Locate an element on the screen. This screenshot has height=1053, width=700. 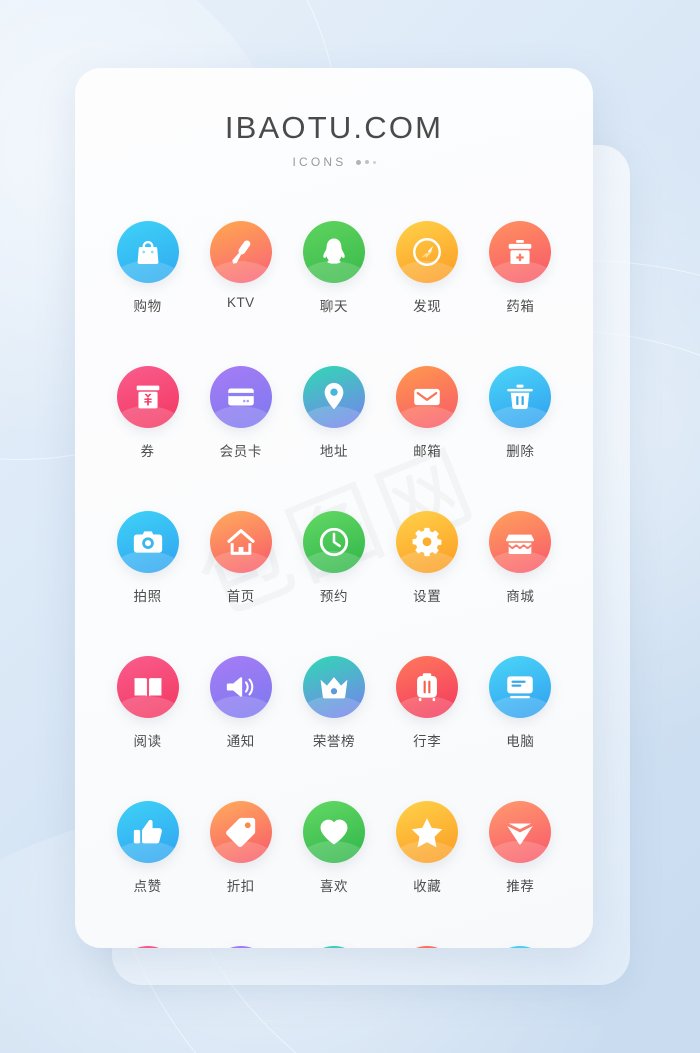
page-title: IBAOTU.COM is located at coordinates (334, 127).